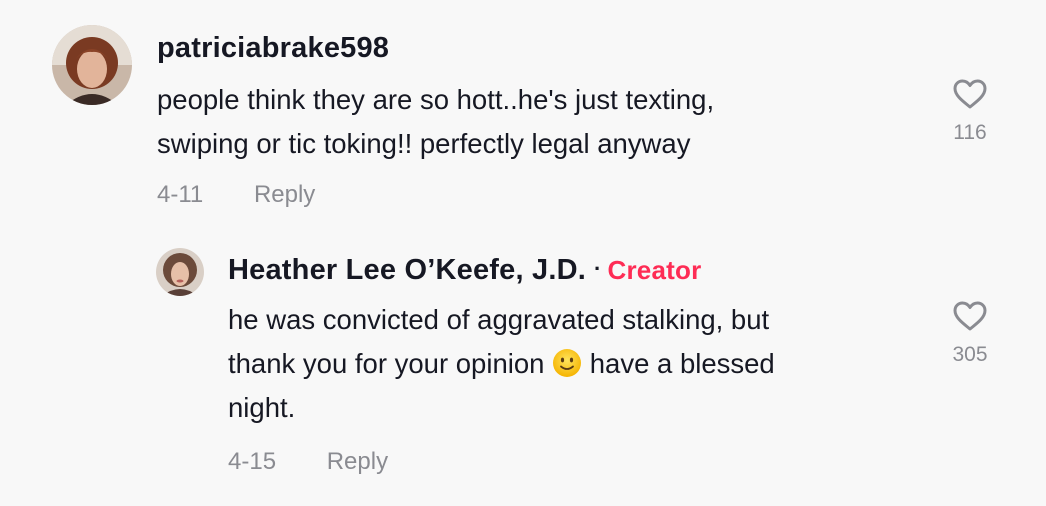 The width and height of the screenshot is (1046, 506). I want to click on like-button: 305, so click(970, 333).